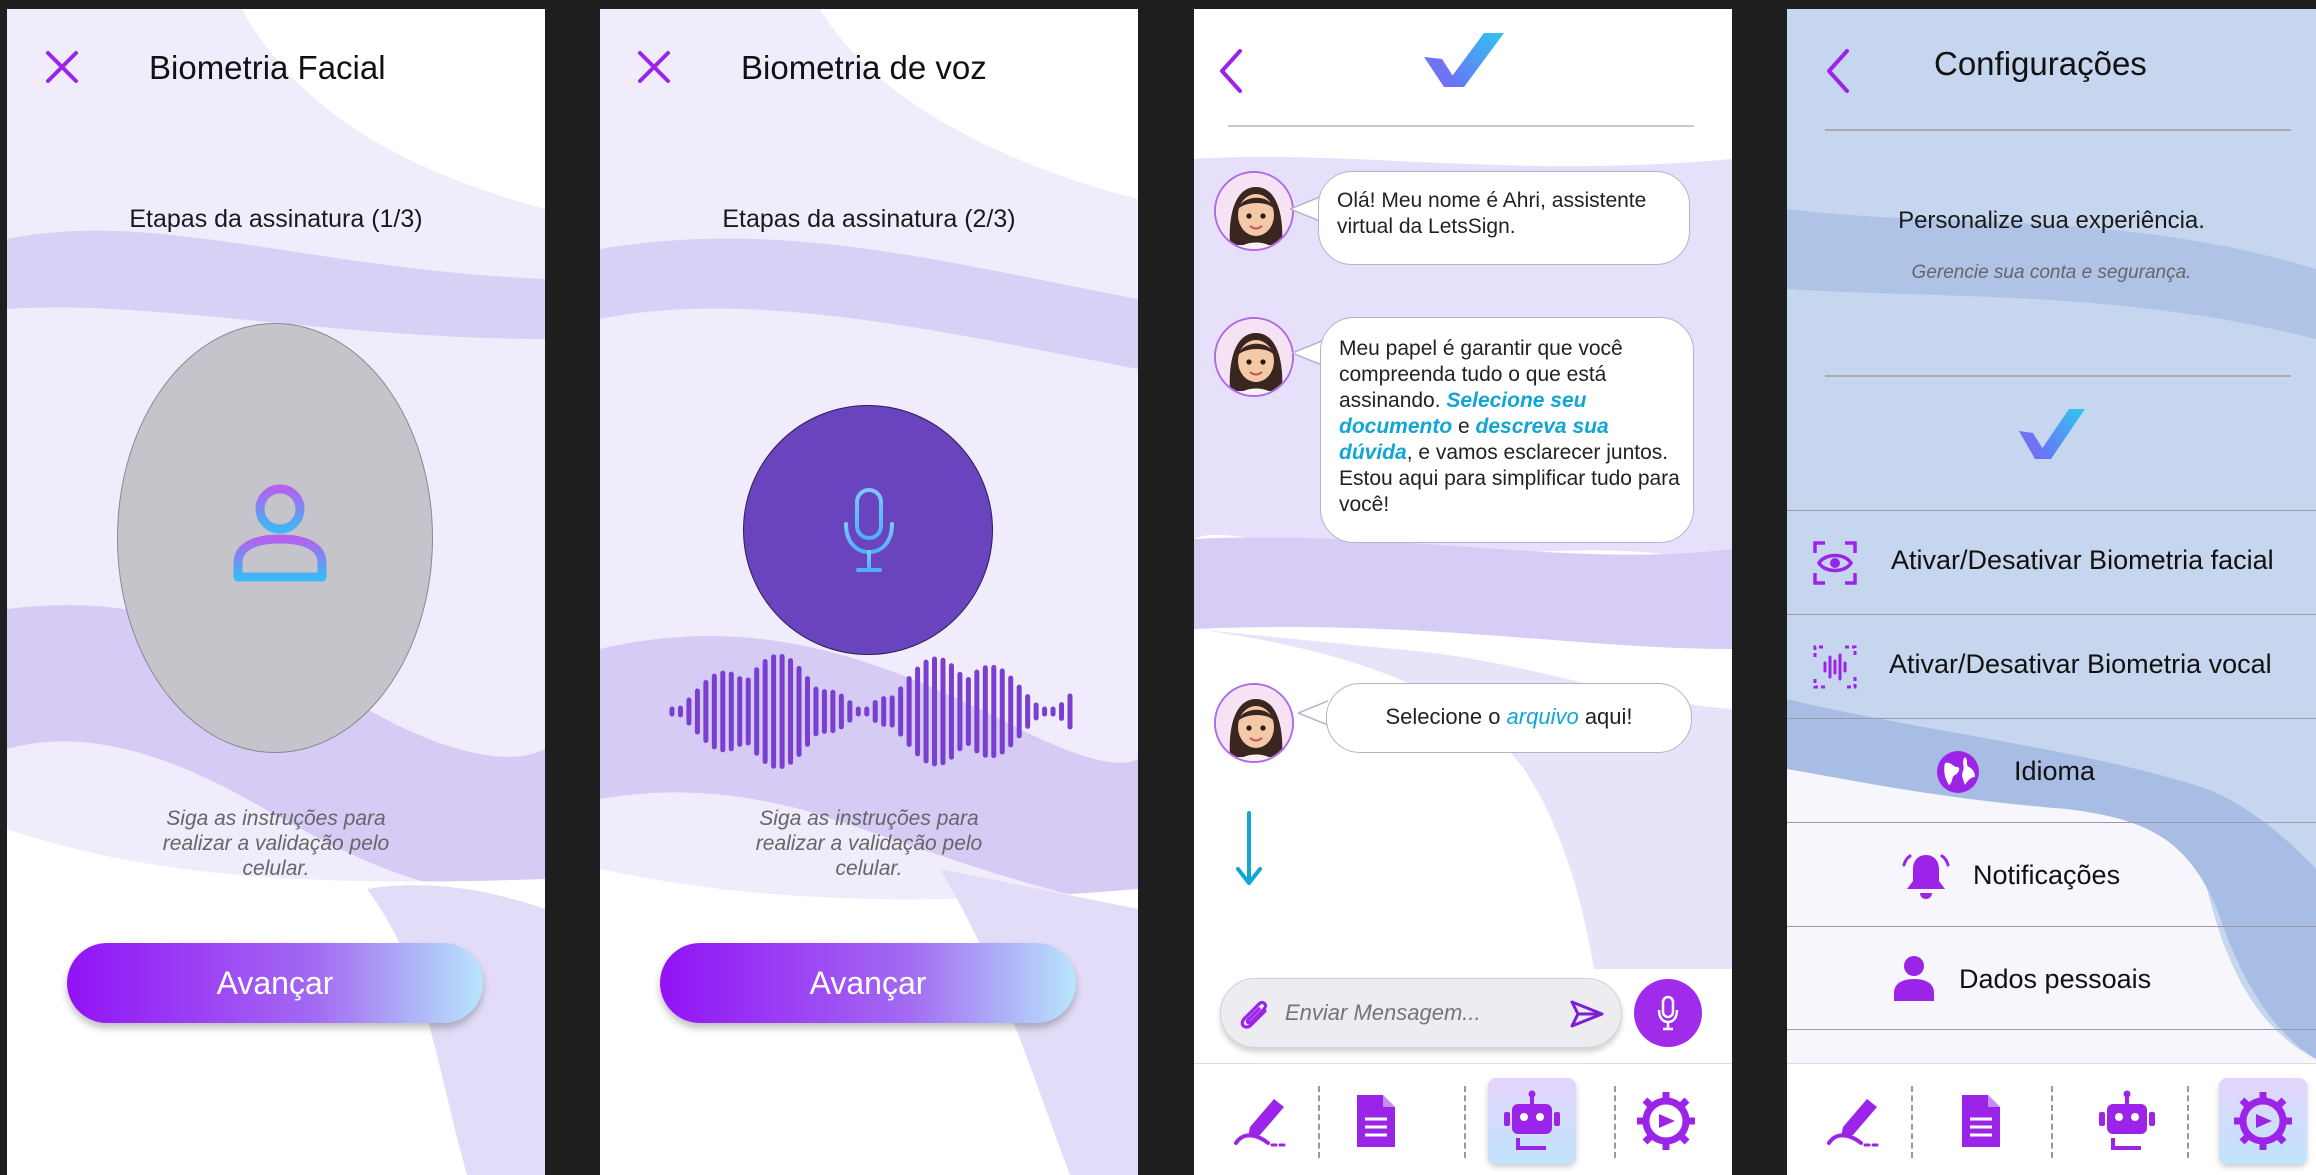  What do you see at coordinates (267, 67) in the screenshot?
I see `page-title: Biometria Facial` at bounding box center [267, 67].